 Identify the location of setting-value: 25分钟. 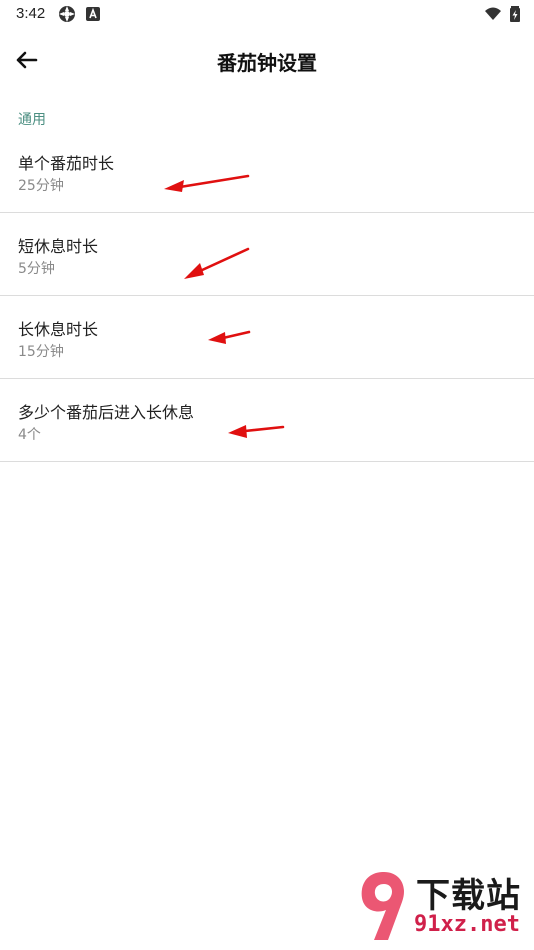
(41, 186).